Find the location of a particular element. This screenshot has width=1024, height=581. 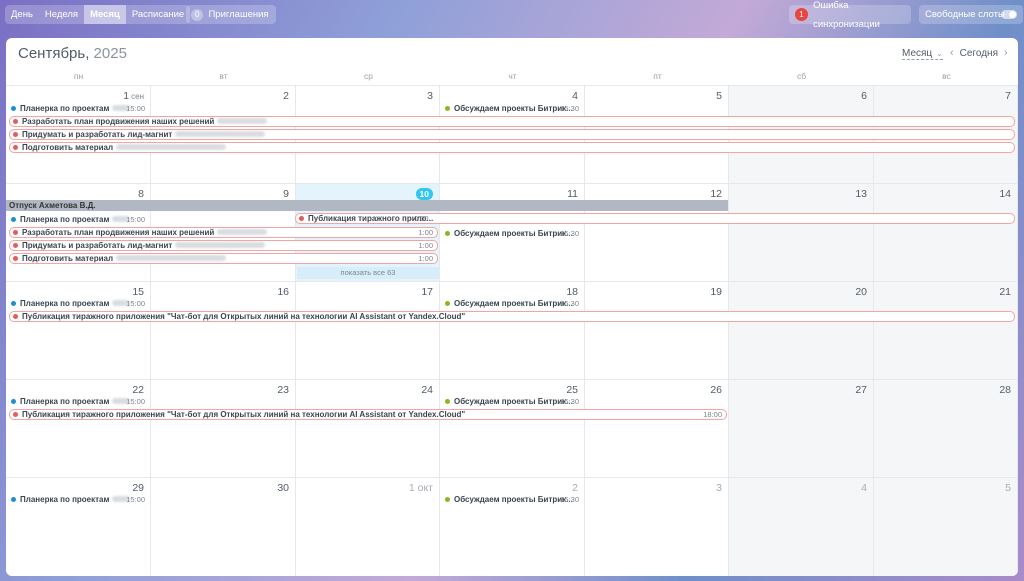

day-cell: 17 is located at coordinates (368, 330).